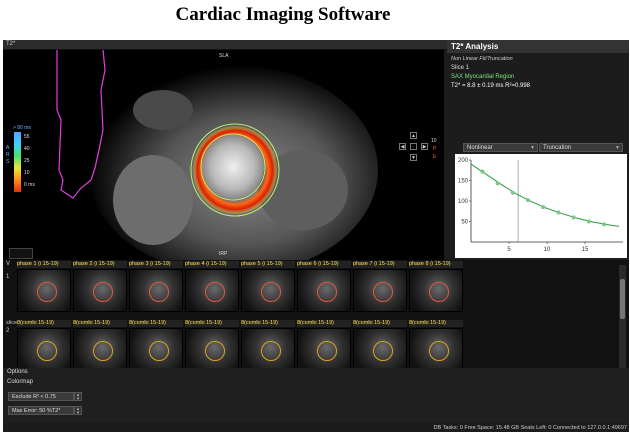 This screenshot has height=434, width=630. I want to click on y-tick-label: 150, so click(463, 182).